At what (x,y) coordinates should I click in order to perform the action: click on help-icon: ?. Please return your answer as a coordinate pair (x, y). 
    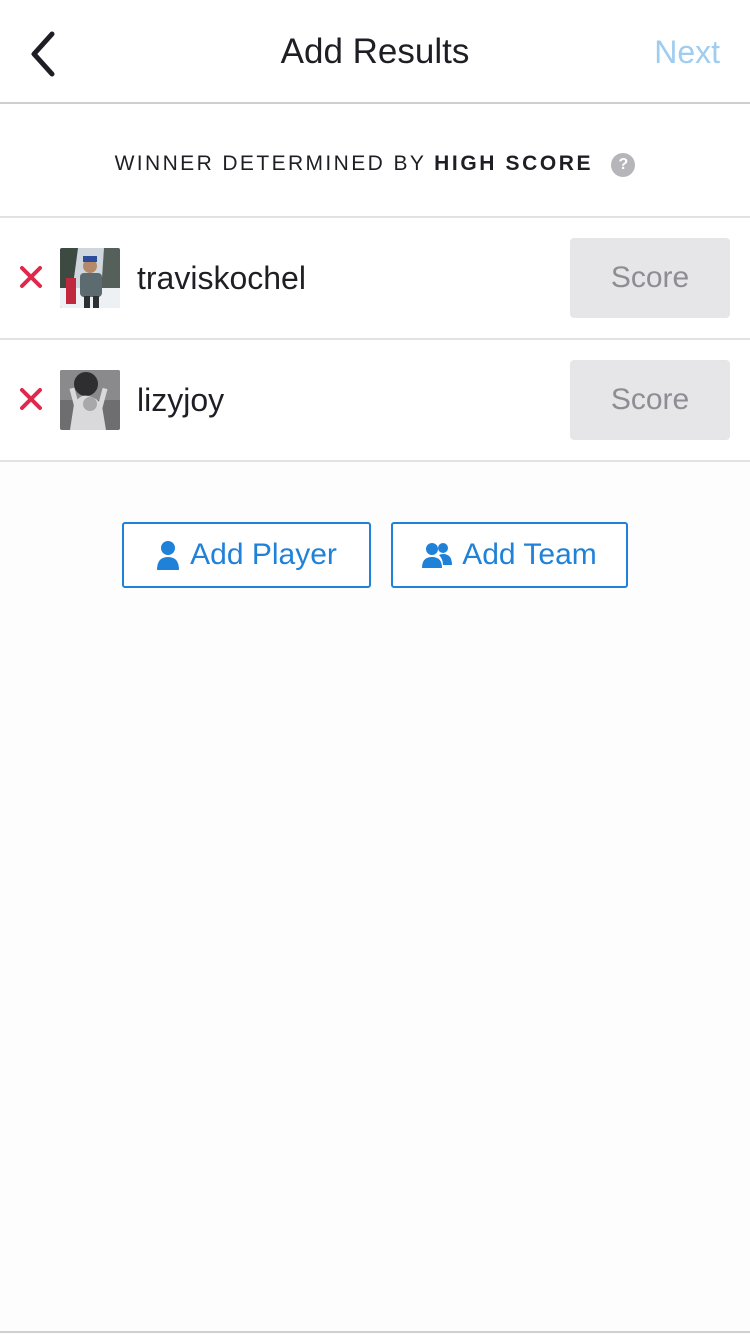
    Looking at the image, I should click on (623, 165).